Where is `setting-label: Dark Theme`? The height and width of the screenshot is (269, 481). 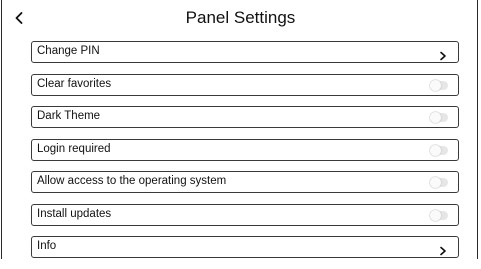 setting-label: Dark Theme is located at coordinates (69, 116).